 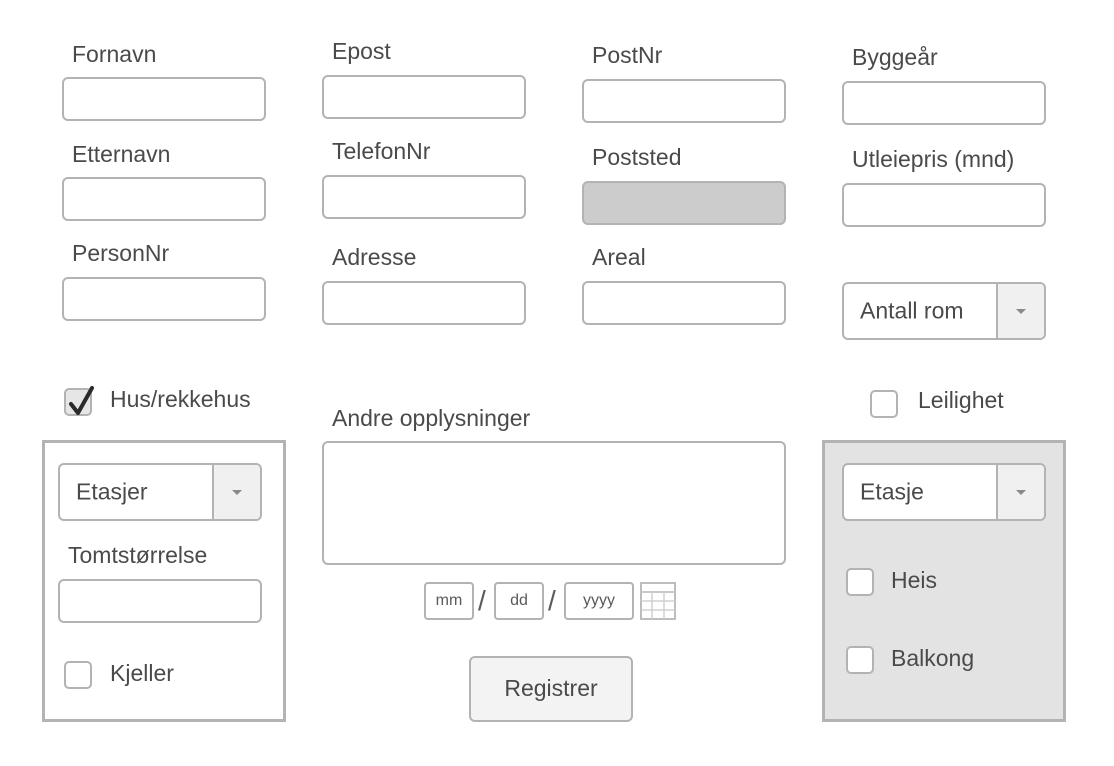 I want to click on floor-select-value: Etasje, so click(x=892, y=491).